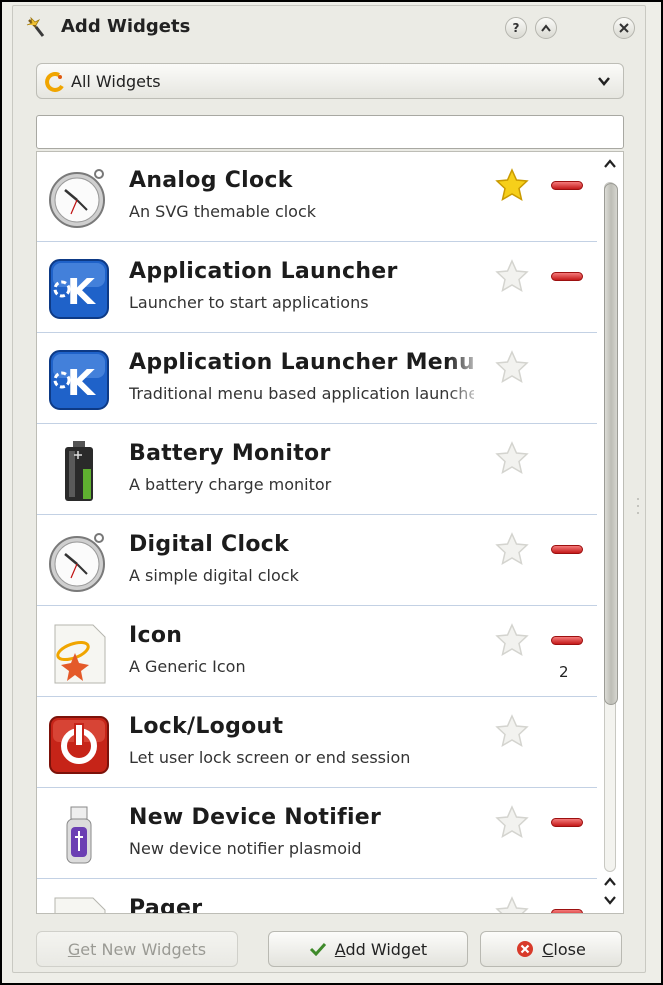 The height and width of the screenshot is (985, 663). What do you see at coordinates (317, 561) in the screenshot?
I see `widget-row: Digital Clock A simple digital clock` at bounding box center [317, 561].